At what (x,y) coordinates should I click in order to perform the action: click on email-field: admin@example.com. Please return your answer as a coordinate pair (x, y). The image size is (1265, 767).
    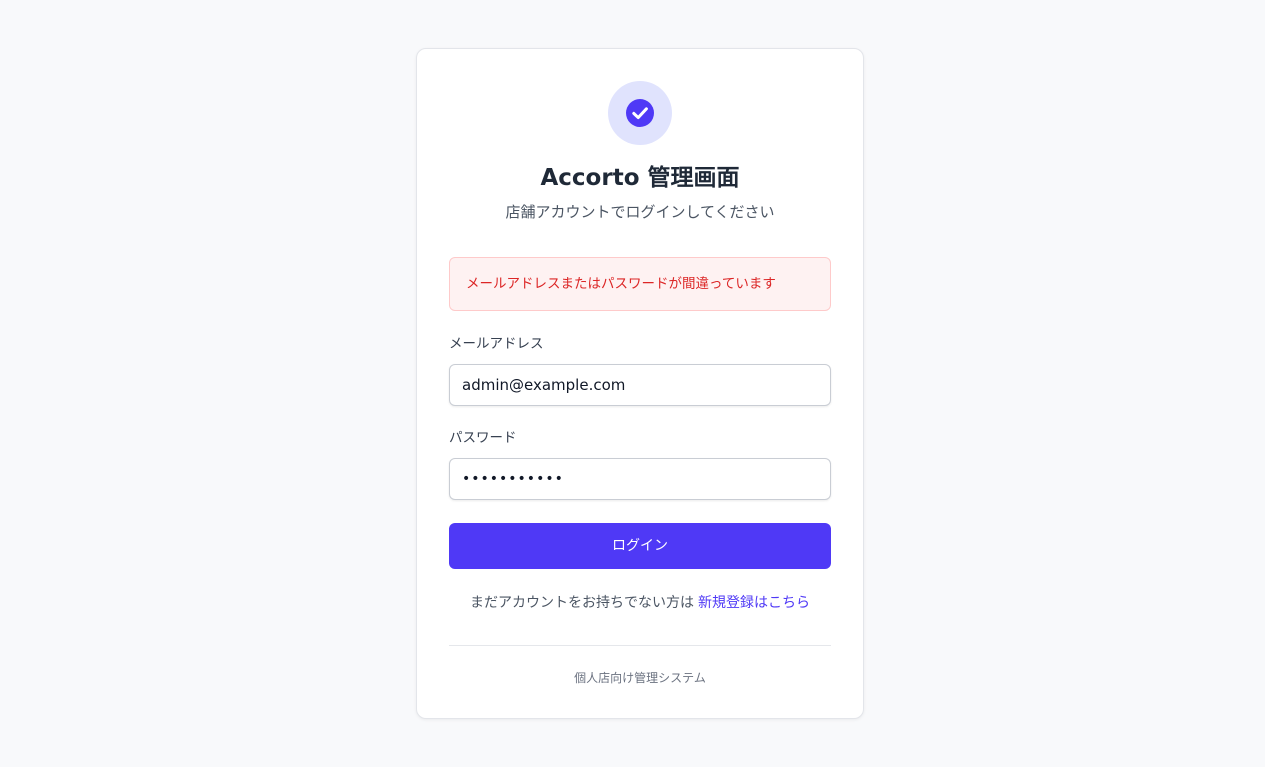
    Looking at the image, I should click on (640, 385).